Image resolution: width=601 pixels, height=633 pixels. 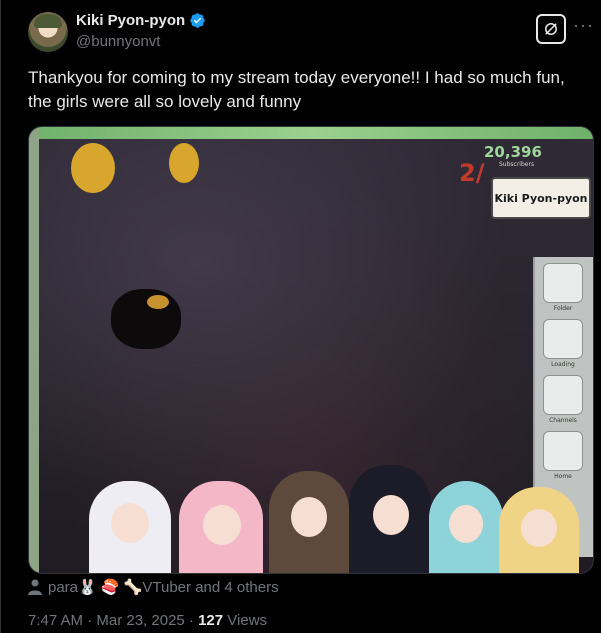 What do you see at coordinates (34, 350) in the screenshot?
I see `stream-frame-left` at bounding box center [34, 350].